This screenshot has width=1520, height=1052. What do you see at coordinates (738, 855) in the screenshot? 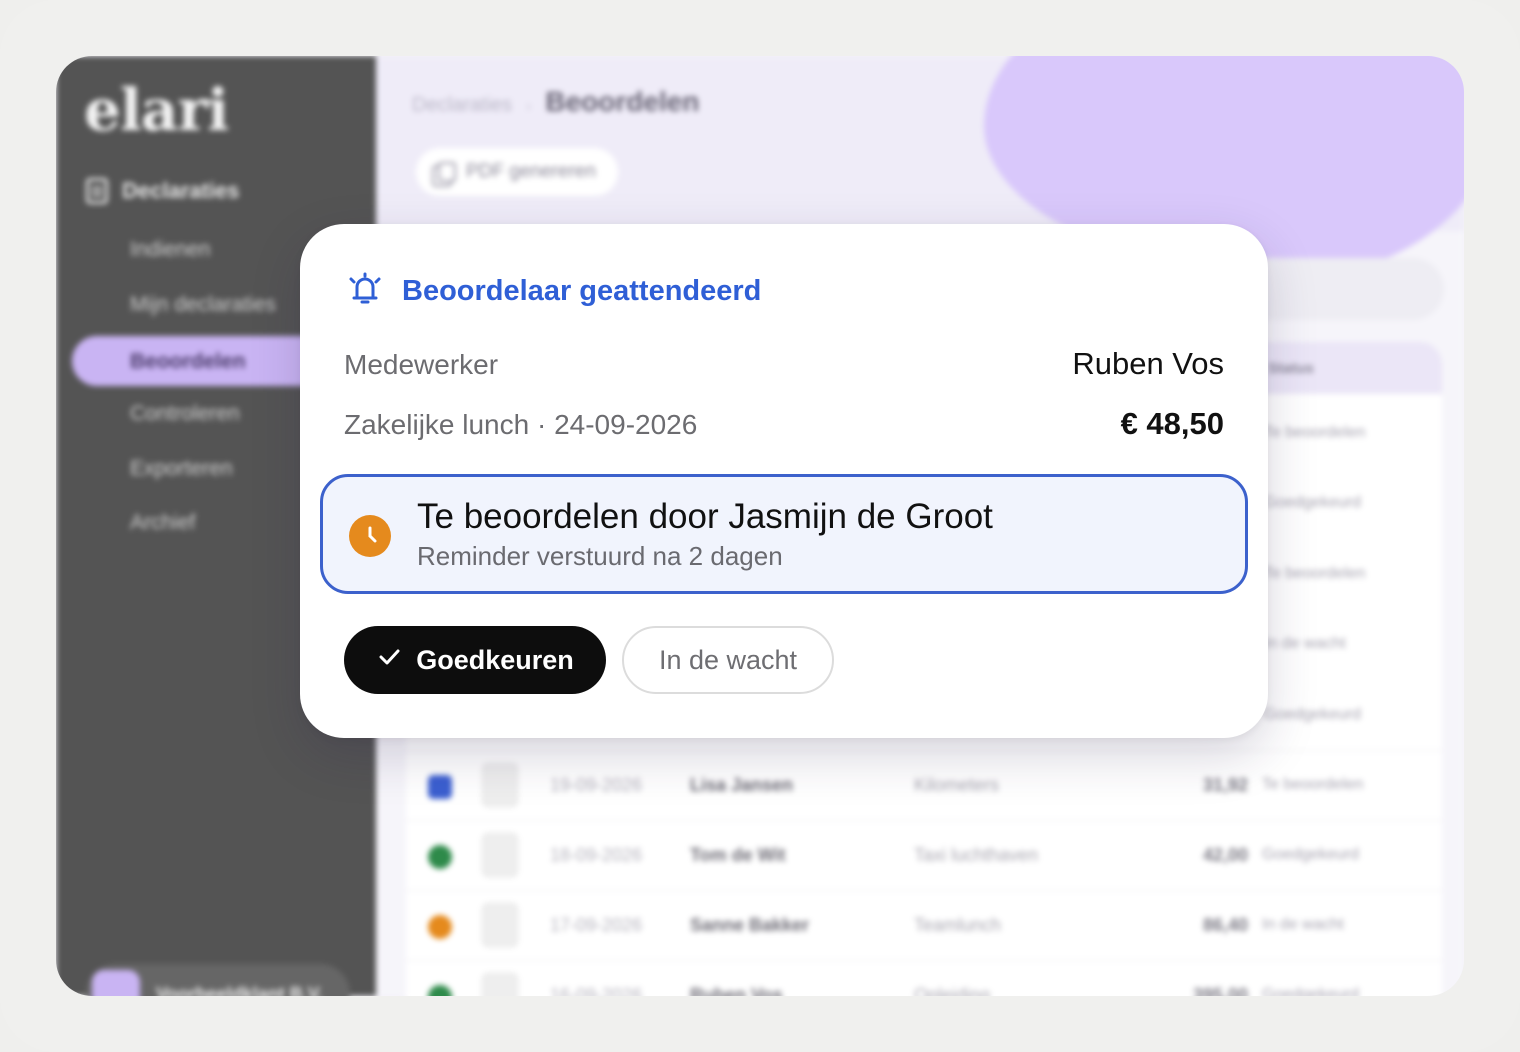
I see `row-name: Tom de Wit` at bounding box center [738, 855].